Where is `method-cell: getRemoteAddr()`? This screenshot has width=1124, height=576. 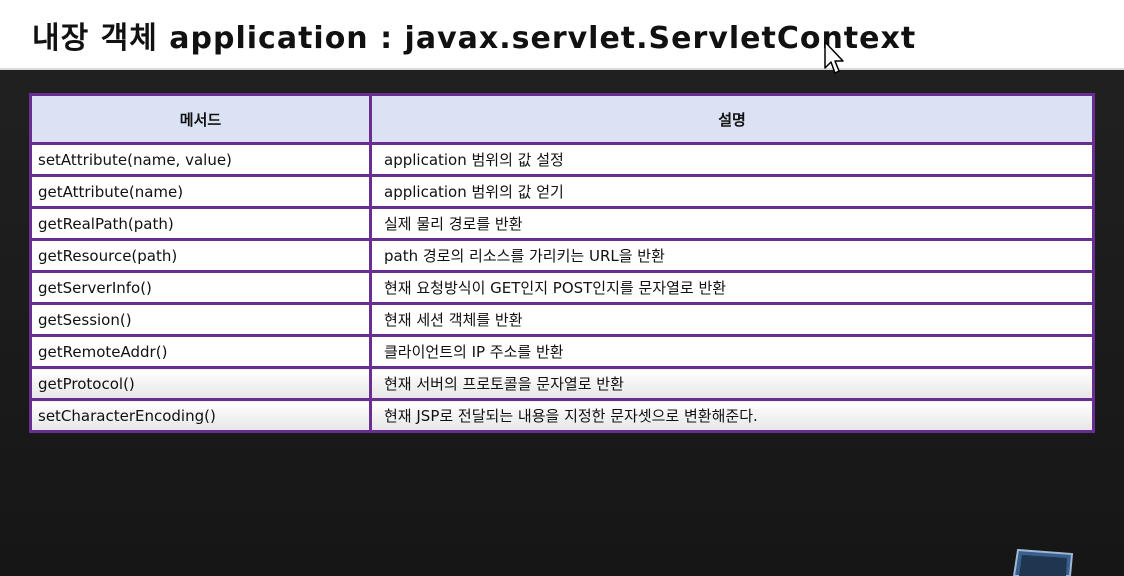
method-cell: getRemoteAddr() is located at coordinates (200, 351).